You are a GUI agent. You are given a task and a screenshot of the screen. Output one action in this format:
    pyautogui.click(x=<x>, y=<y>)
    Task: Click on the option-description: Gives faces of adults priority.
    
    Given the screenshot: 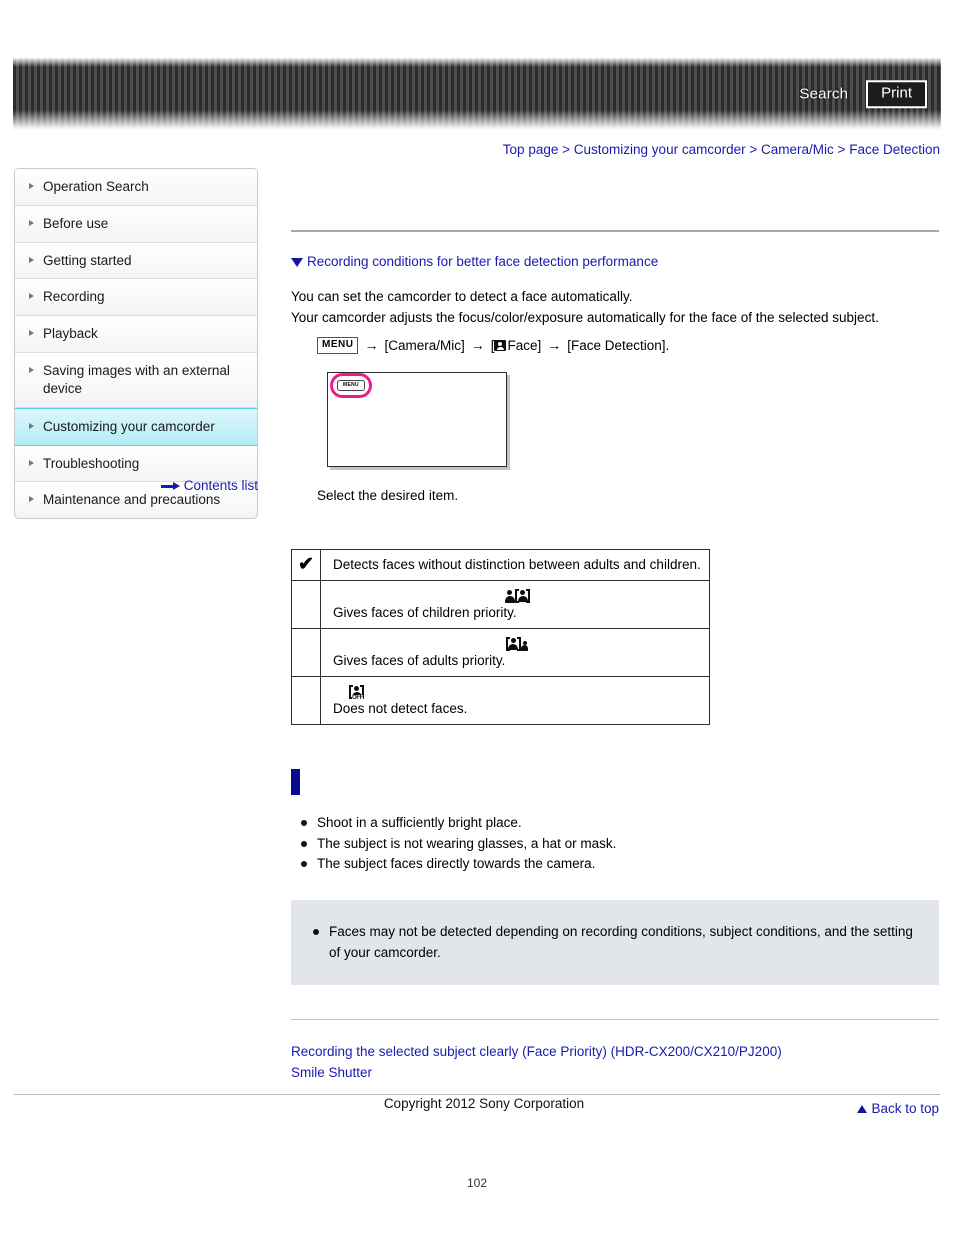 What is the action you would take?
    pyautogui.click(x=419, y=660)
    